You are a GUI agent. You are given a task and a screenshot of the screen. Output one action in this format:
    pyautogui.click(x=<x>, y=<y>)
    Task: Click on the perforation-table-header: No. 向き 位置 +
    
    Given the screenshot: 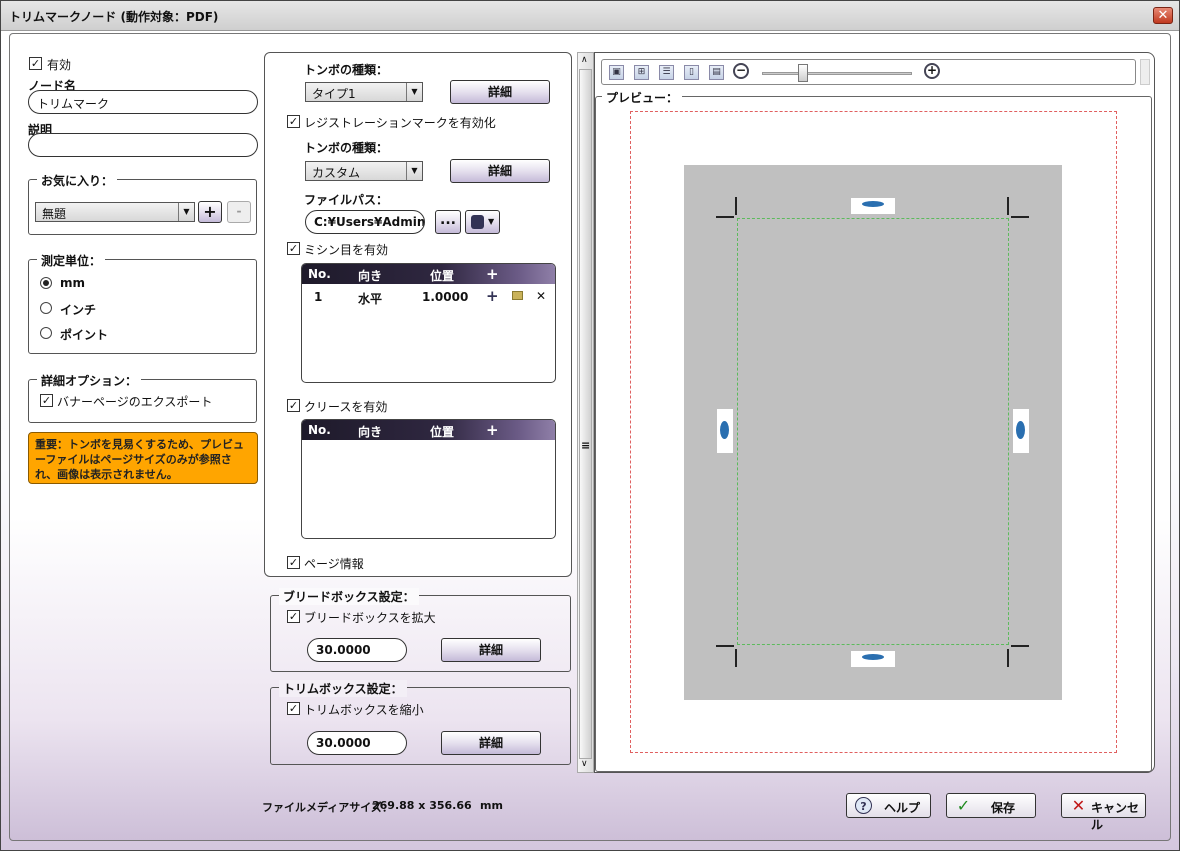 What is the action you would take?
    pyautogui.click(x=428, y=274)
    